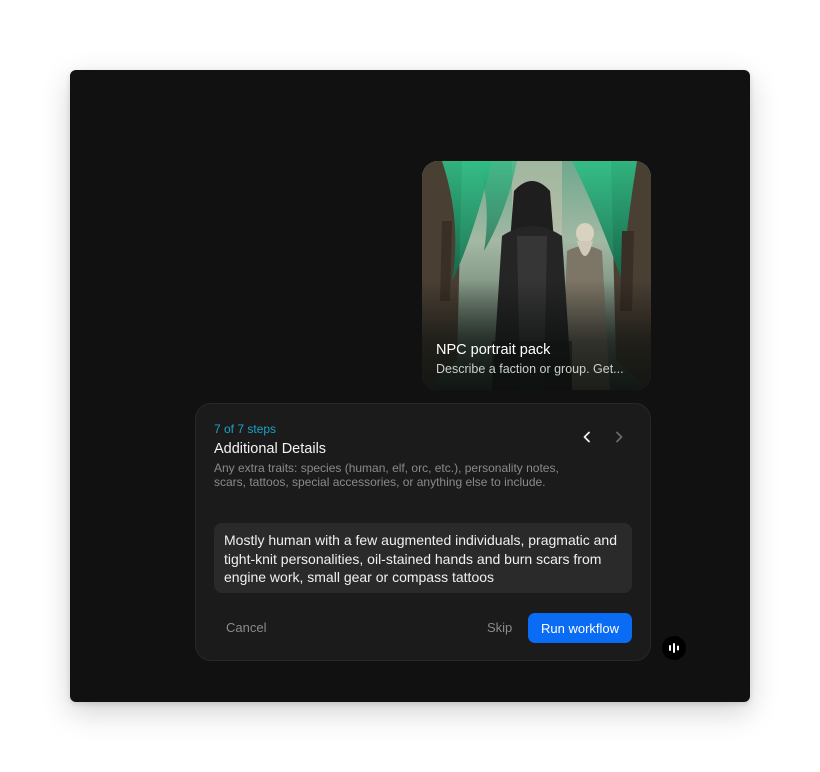  I want to click on cancel-button: Cancel, so click(246, 627).